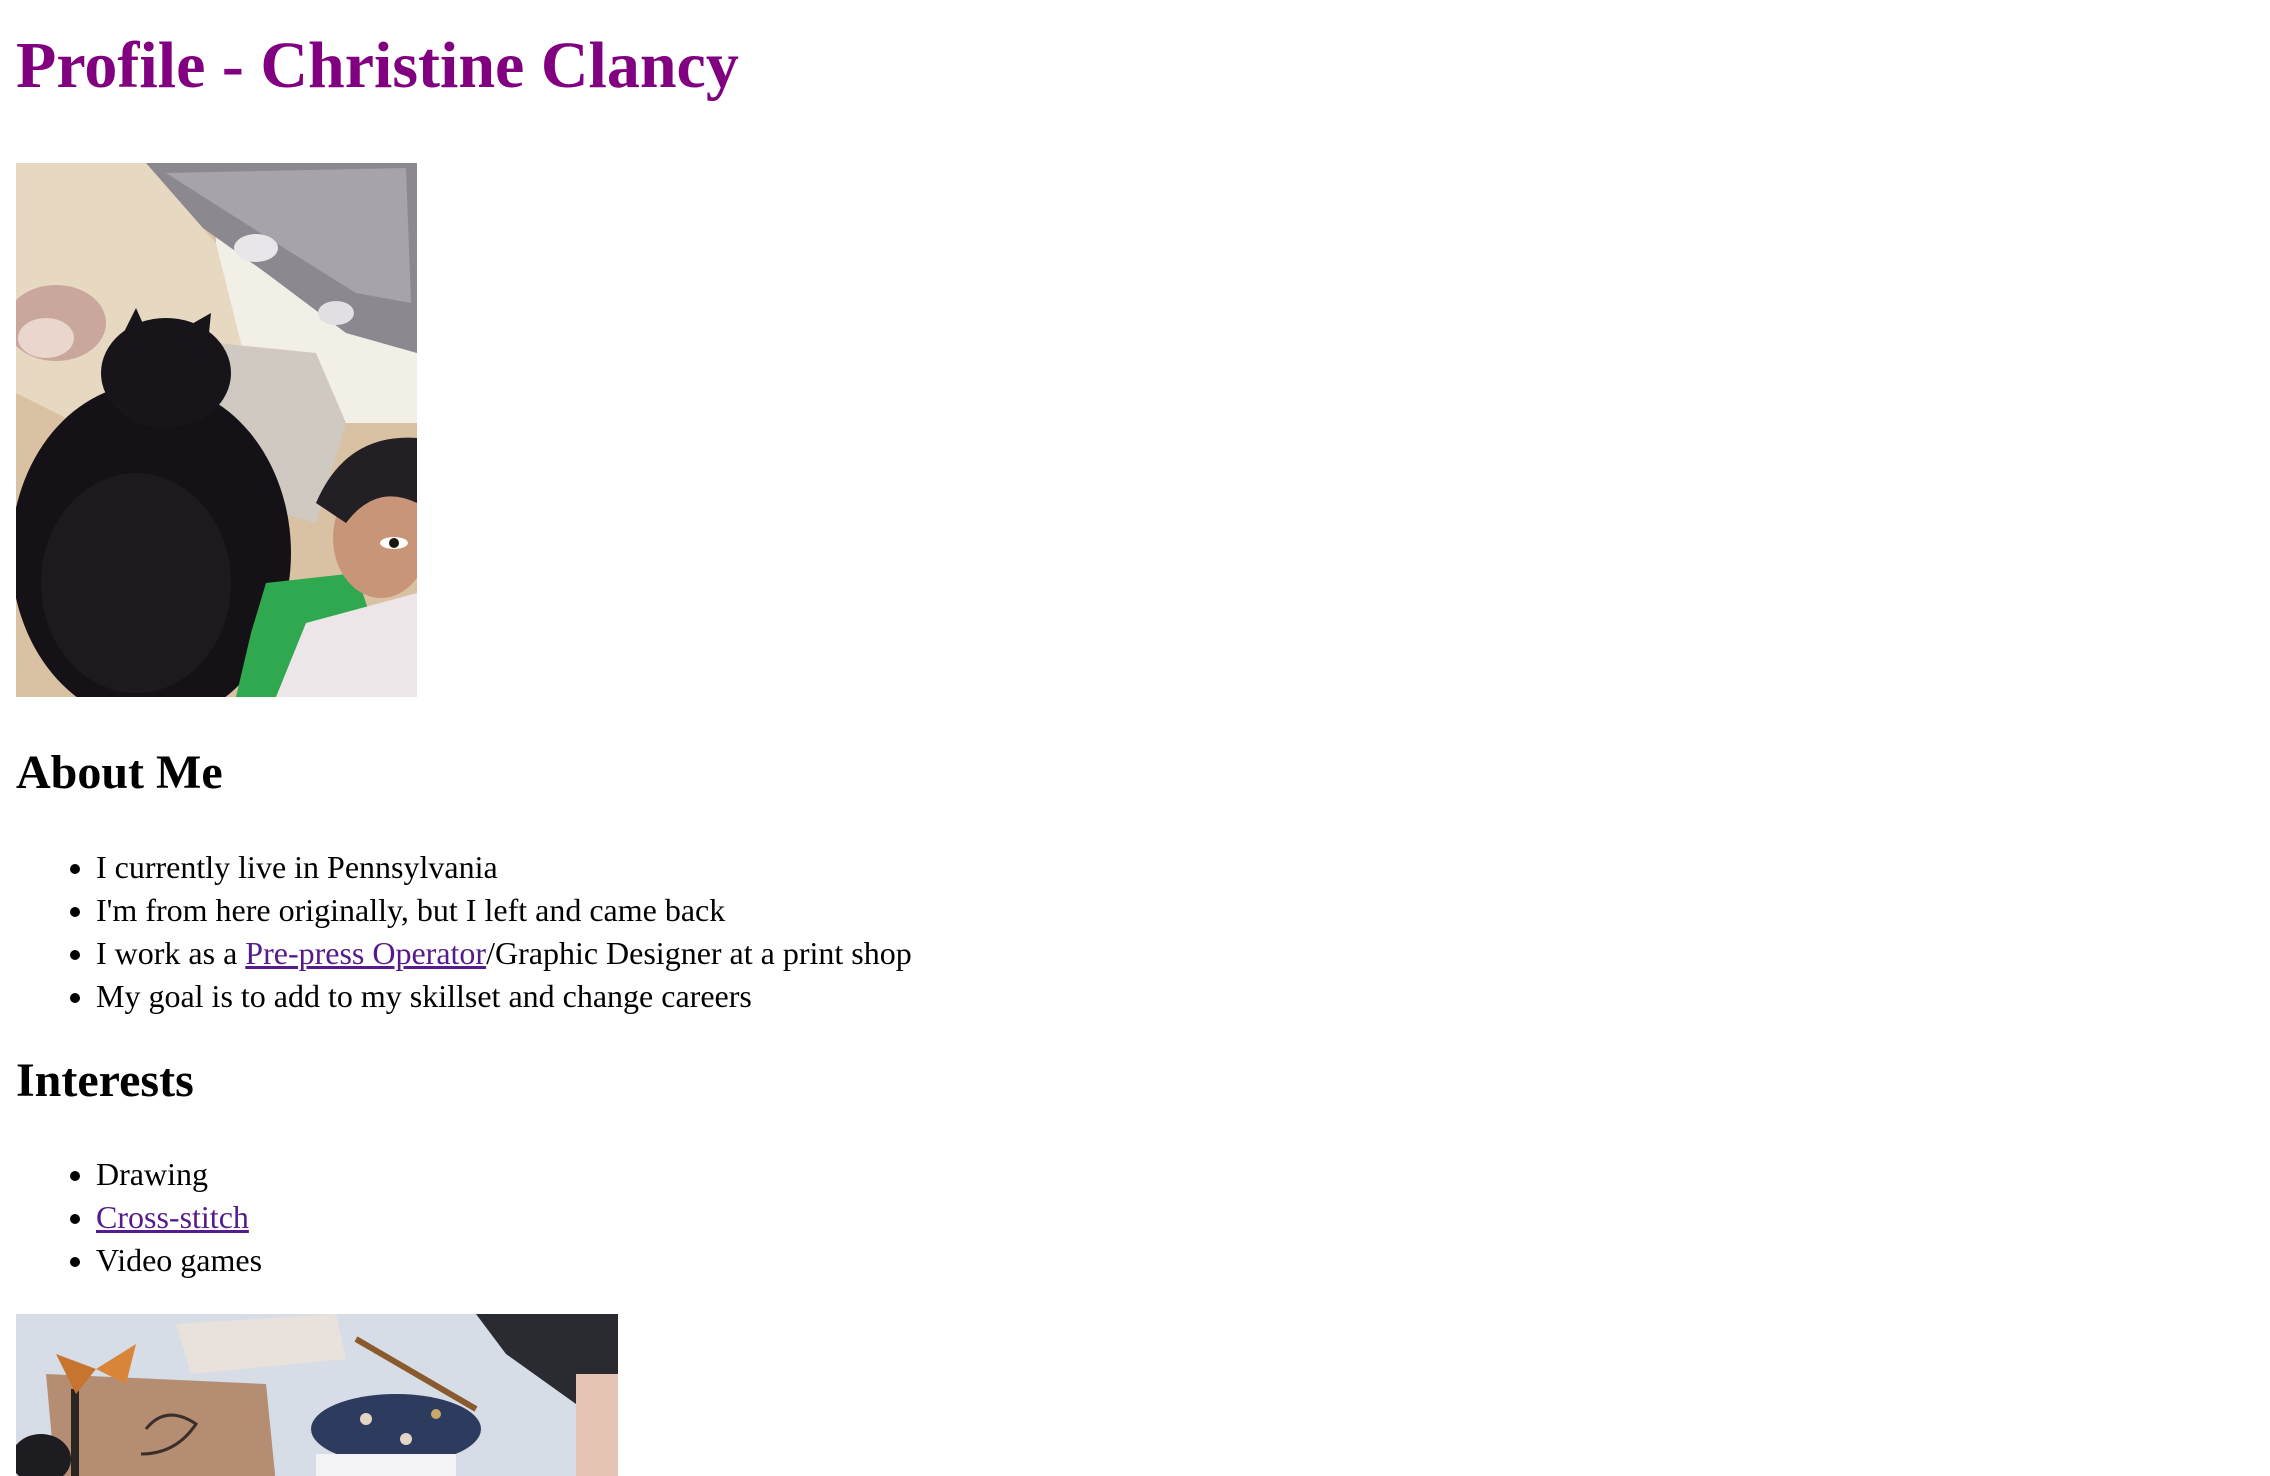 The width and height of the screenshot is (2270, 1476). What do you see at coordinates (119, 772) in the screenshot?
I see `about-heading: About Me` at bounding box center [119, 772].